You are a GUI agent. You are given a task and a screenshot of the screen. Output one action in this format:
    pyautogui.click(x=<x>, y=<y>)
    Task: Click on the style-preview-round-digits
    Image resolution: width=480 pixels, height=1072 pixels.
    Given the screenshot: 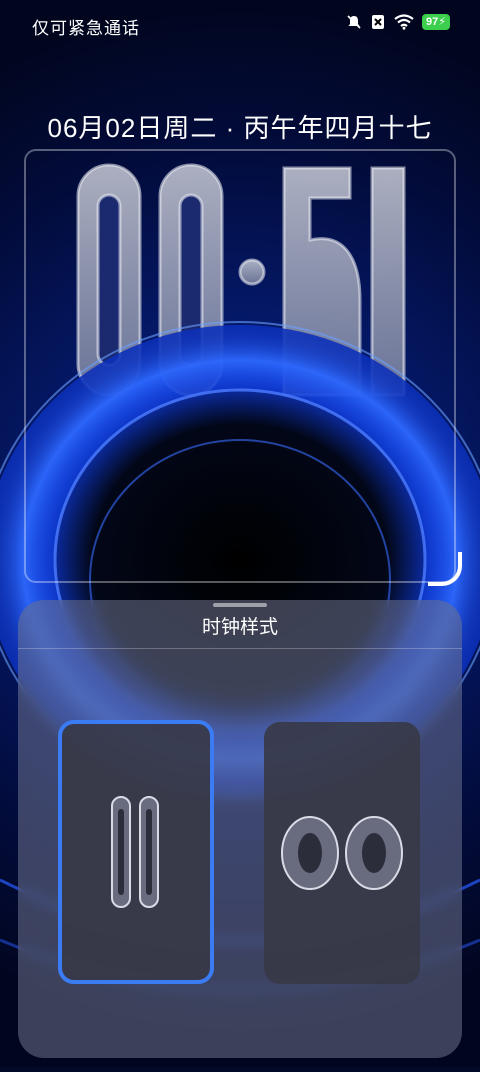 What is the action you would take?
    pyautogui.click(x=342, y=853)
    